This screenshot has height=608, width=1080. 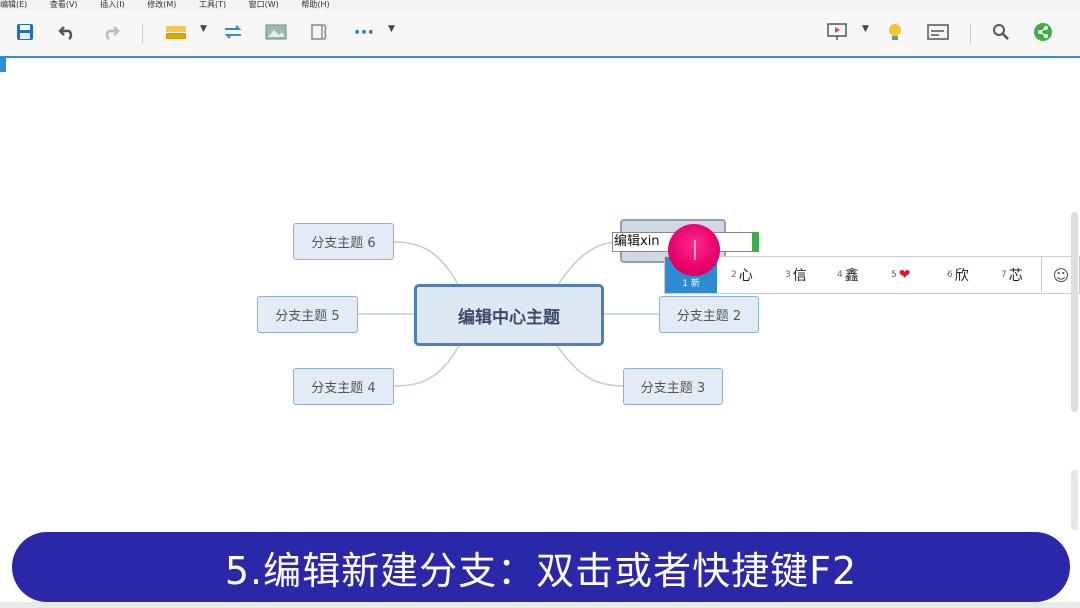 What do you see at coordinates (343, 386) in the screenshot?
I see `branch-topic-4: 分支主题 4` at bounding box center [343, 386].